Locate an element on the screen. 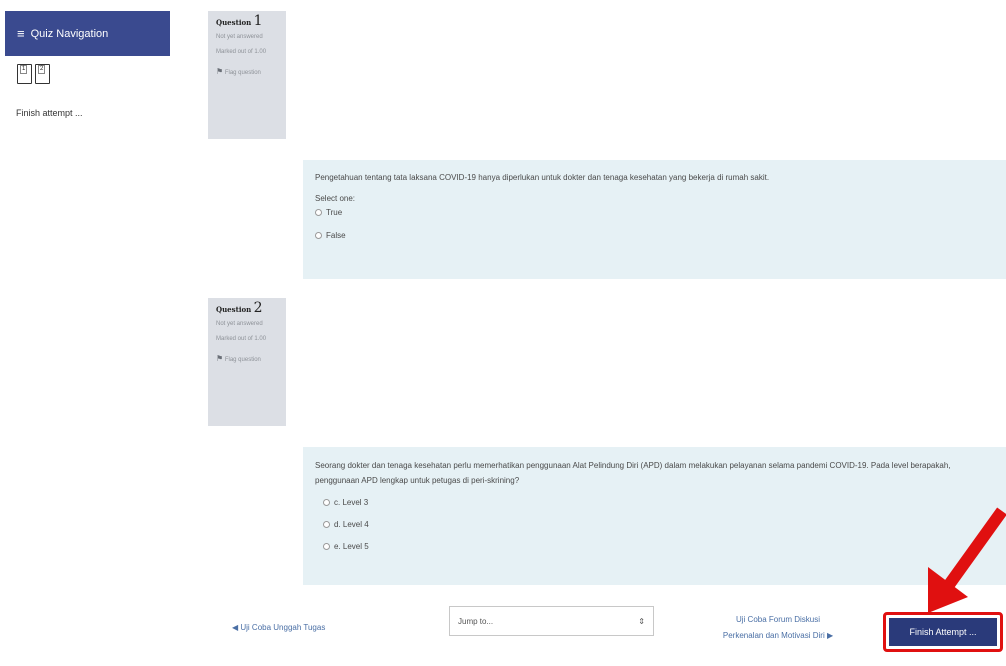 This screenshot has height=666, width=1006. quiz-navigation-label: Quiz Navigation is located at coordinates (69, 33).